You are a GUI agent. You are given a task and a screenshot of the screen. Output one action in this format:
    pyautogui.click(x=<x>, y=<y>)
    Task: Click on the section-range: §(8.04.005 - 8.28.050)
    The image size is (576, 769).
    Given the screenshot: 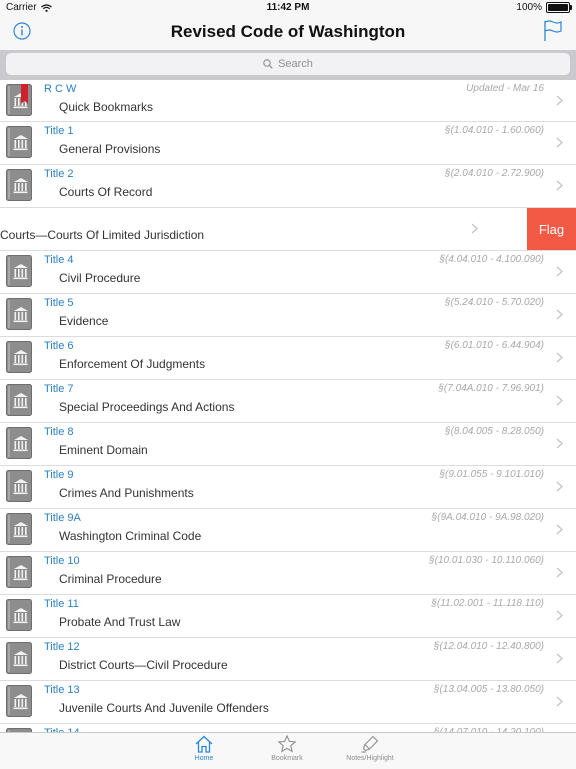 What is the action you would take?
    pyautogui.click(x=494, y=431)
    